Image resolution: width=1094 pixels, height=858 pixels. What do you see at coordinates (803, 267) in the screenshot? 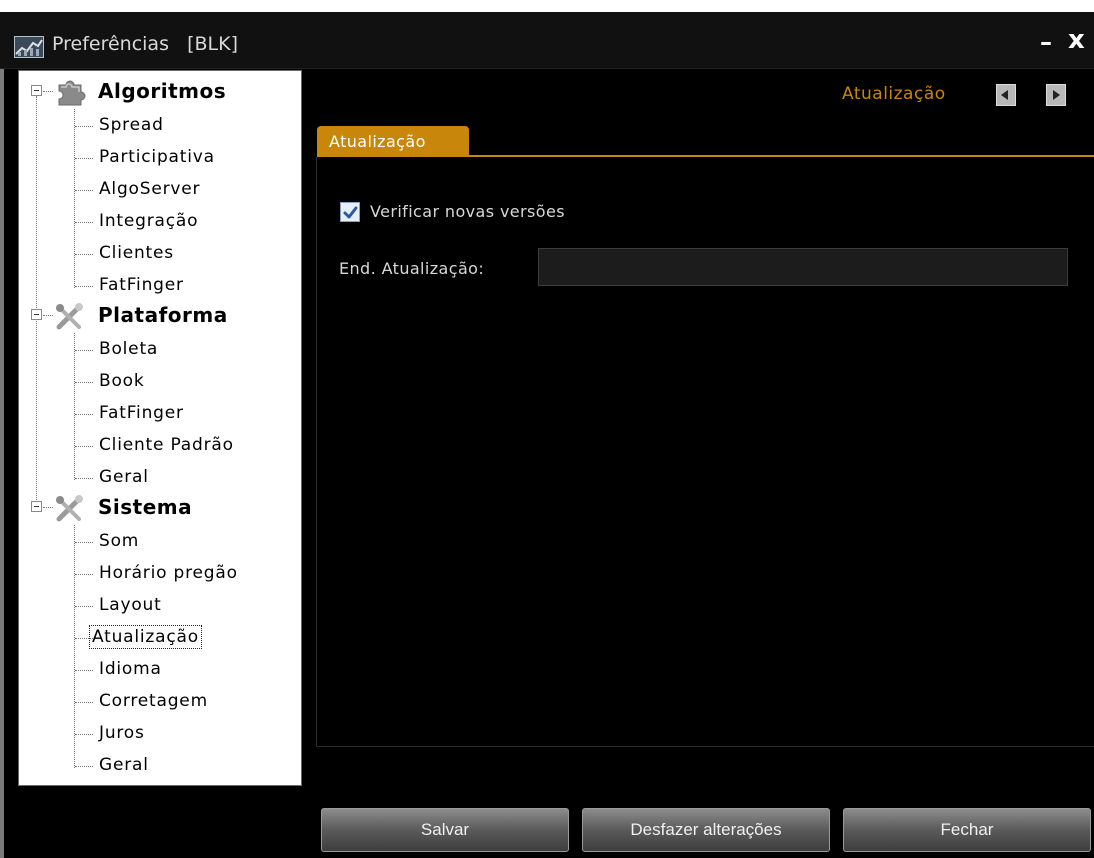
I see `update-address-input` at bounding box center [803, 267].